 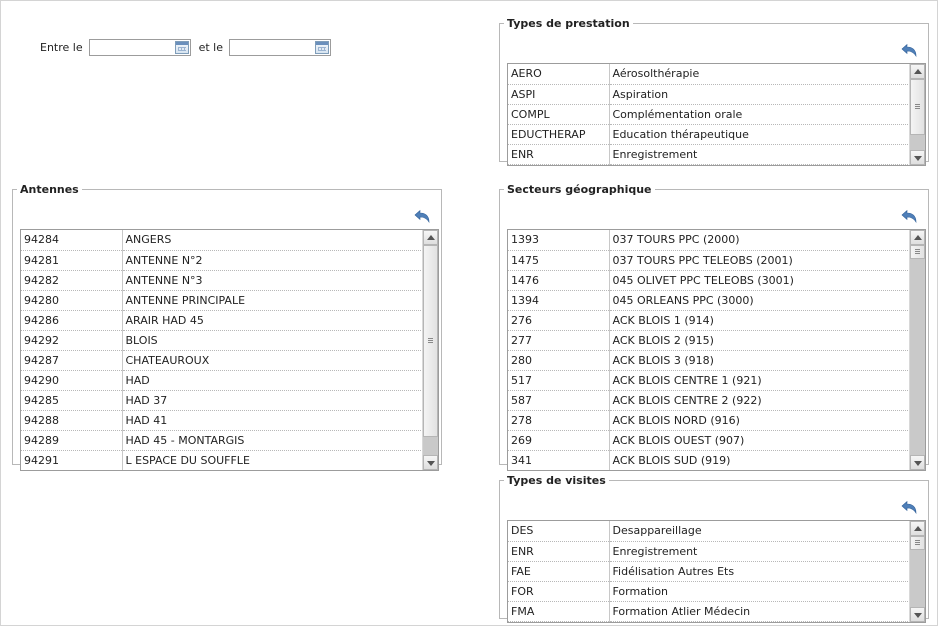 I want to click on table-row: 277 ACK BLOIS 2 (915), so click(x=709, y=340).